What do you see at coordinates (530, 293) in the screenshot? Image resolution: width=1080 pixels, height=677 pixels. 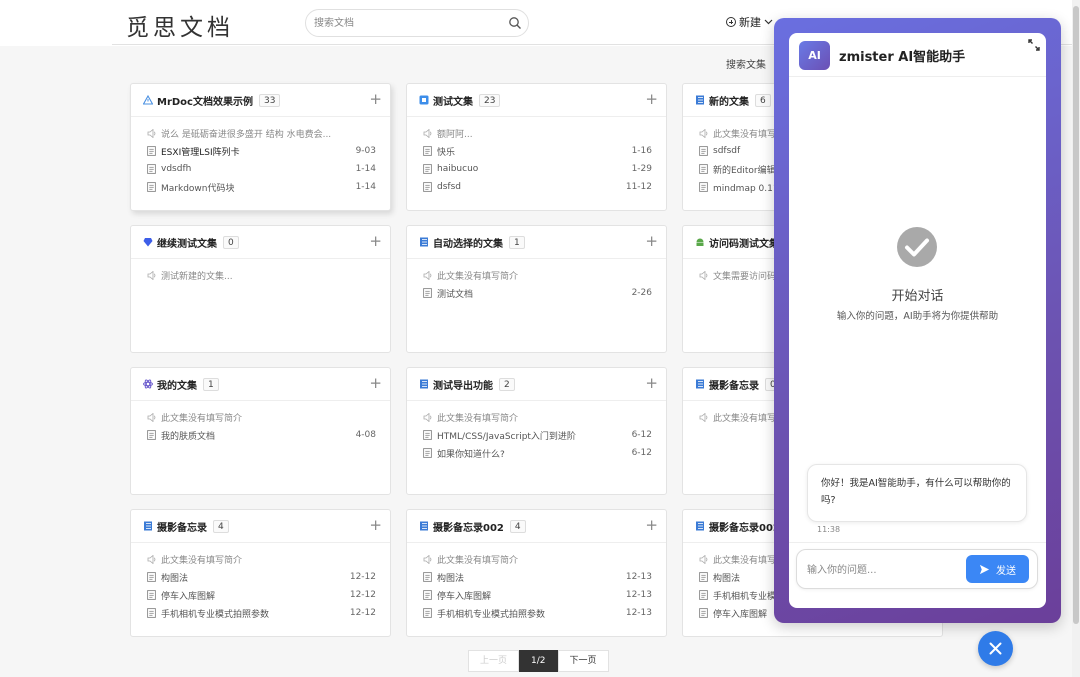 I see `doc-title: 测试文档` at bounding box center [530, 293].